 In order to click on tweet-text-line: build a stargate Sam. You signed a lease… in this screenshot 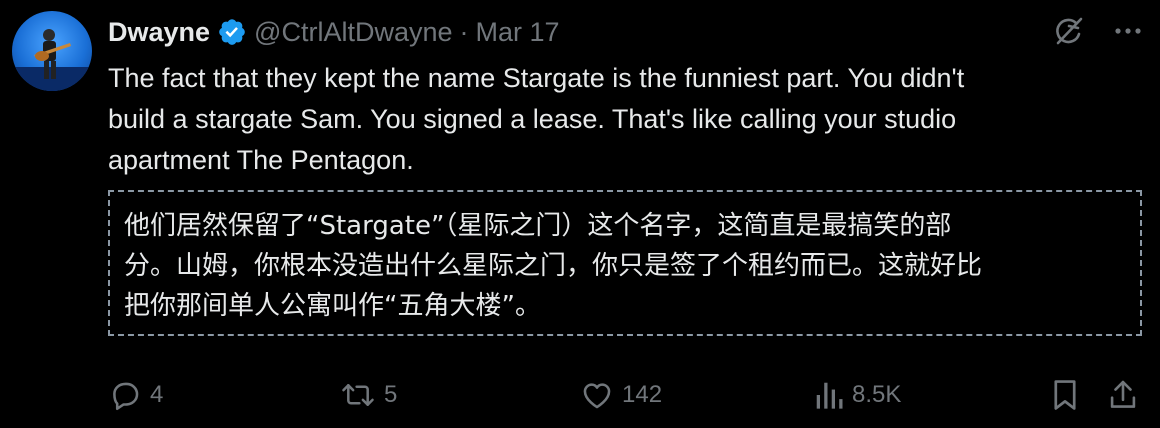, I will do `click(532, 119)`.